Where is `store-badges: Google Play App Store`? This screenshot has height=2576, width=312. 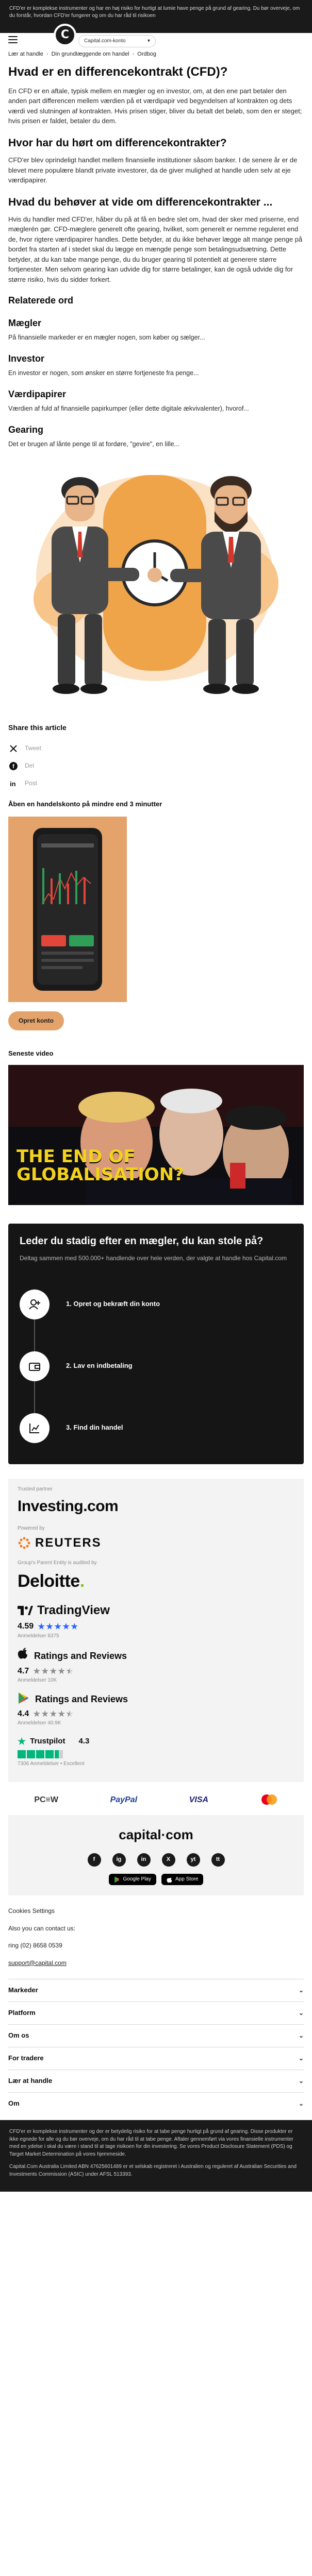
store-badges: Google Play App Store is located at coordinates (156, 1879).